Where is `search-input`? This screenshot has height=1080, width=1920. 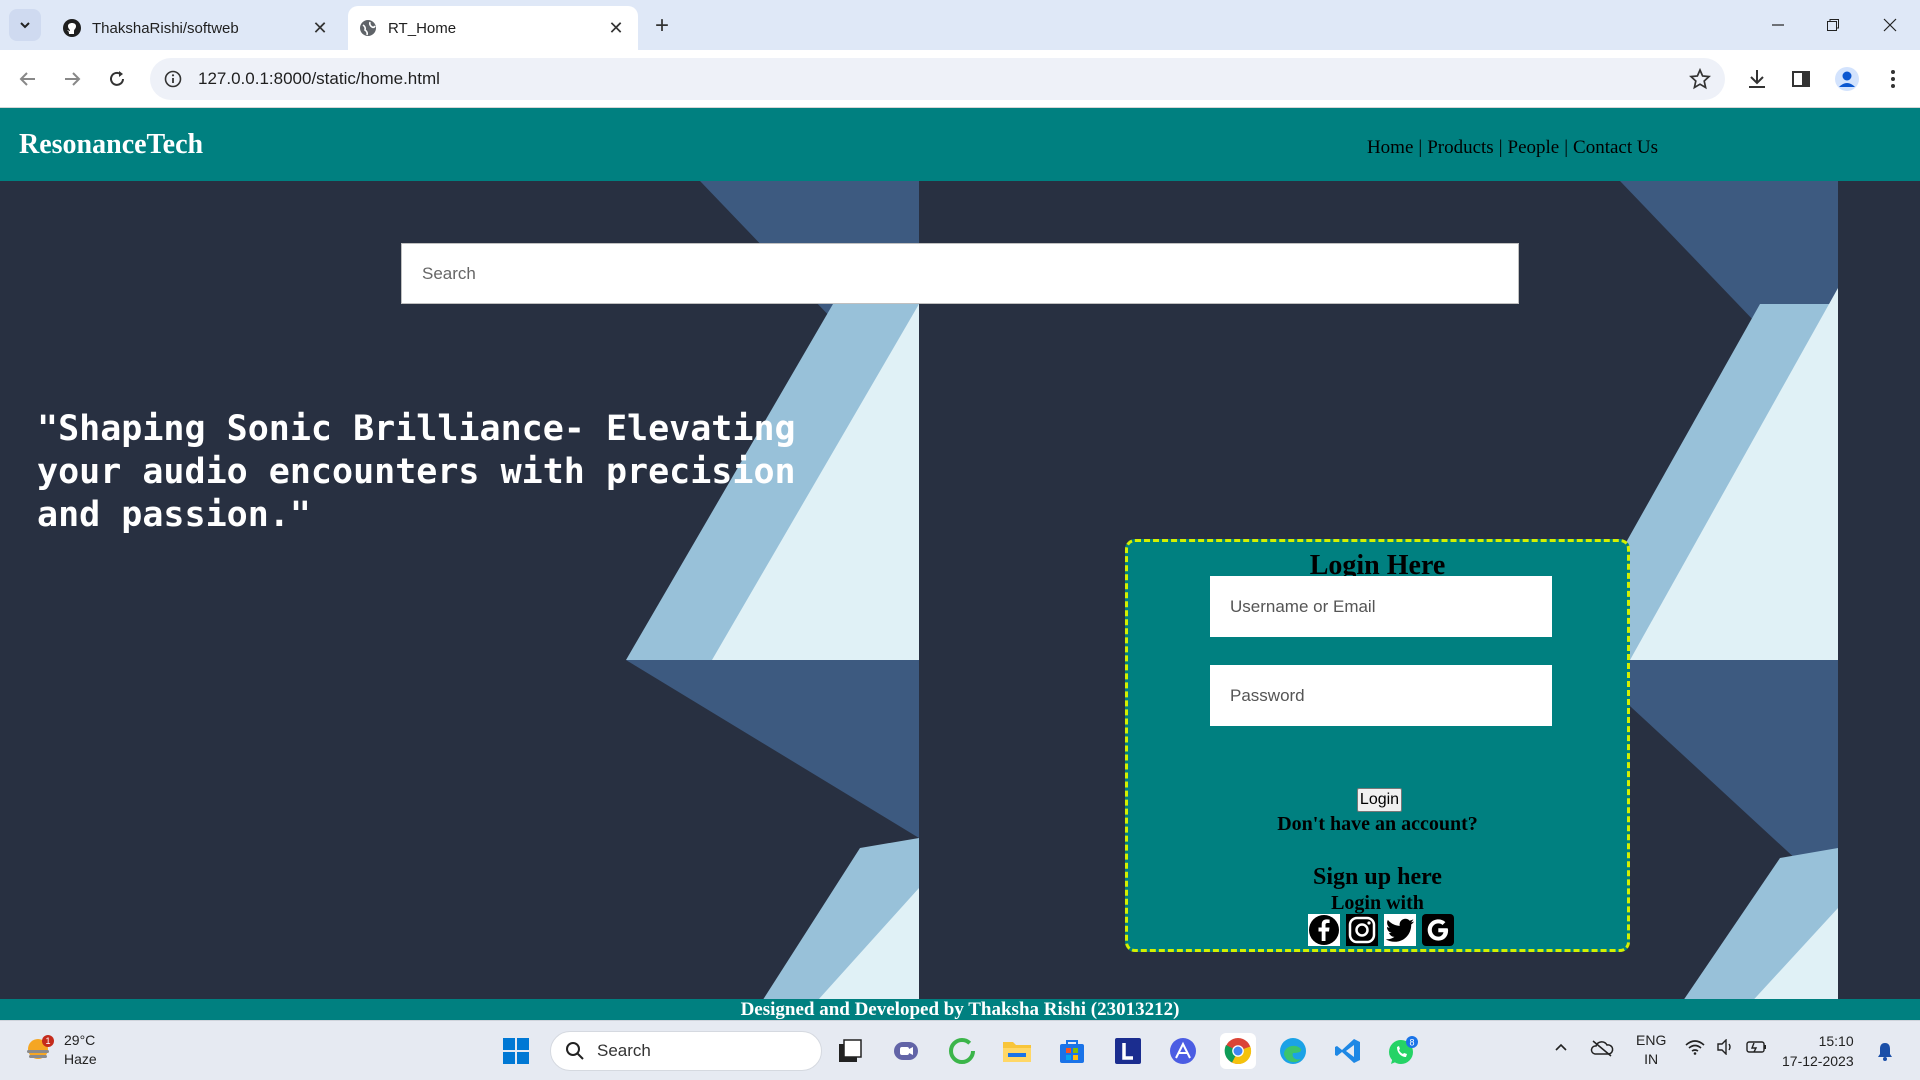 search-input is located at coordinates (960, 273).